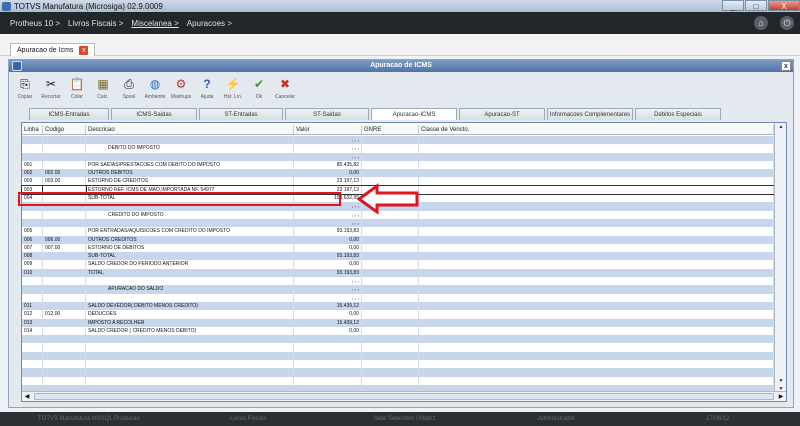 The image size is (800, 426). I want to click on close-tab-icon: x, so click(84, 50).